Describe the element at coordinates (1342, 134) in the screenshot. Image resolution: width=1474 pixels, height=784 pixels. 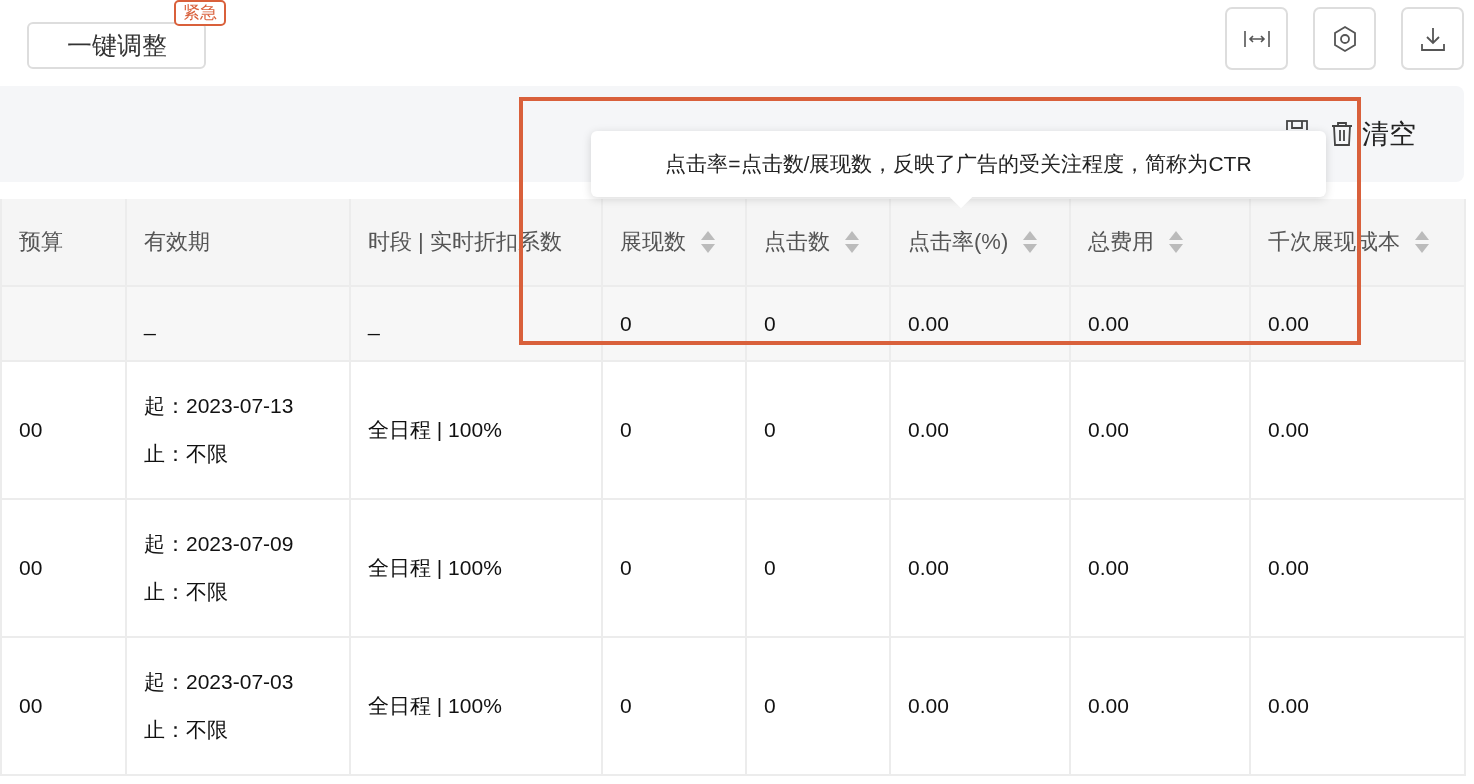
I see `trash-icon` at that location.